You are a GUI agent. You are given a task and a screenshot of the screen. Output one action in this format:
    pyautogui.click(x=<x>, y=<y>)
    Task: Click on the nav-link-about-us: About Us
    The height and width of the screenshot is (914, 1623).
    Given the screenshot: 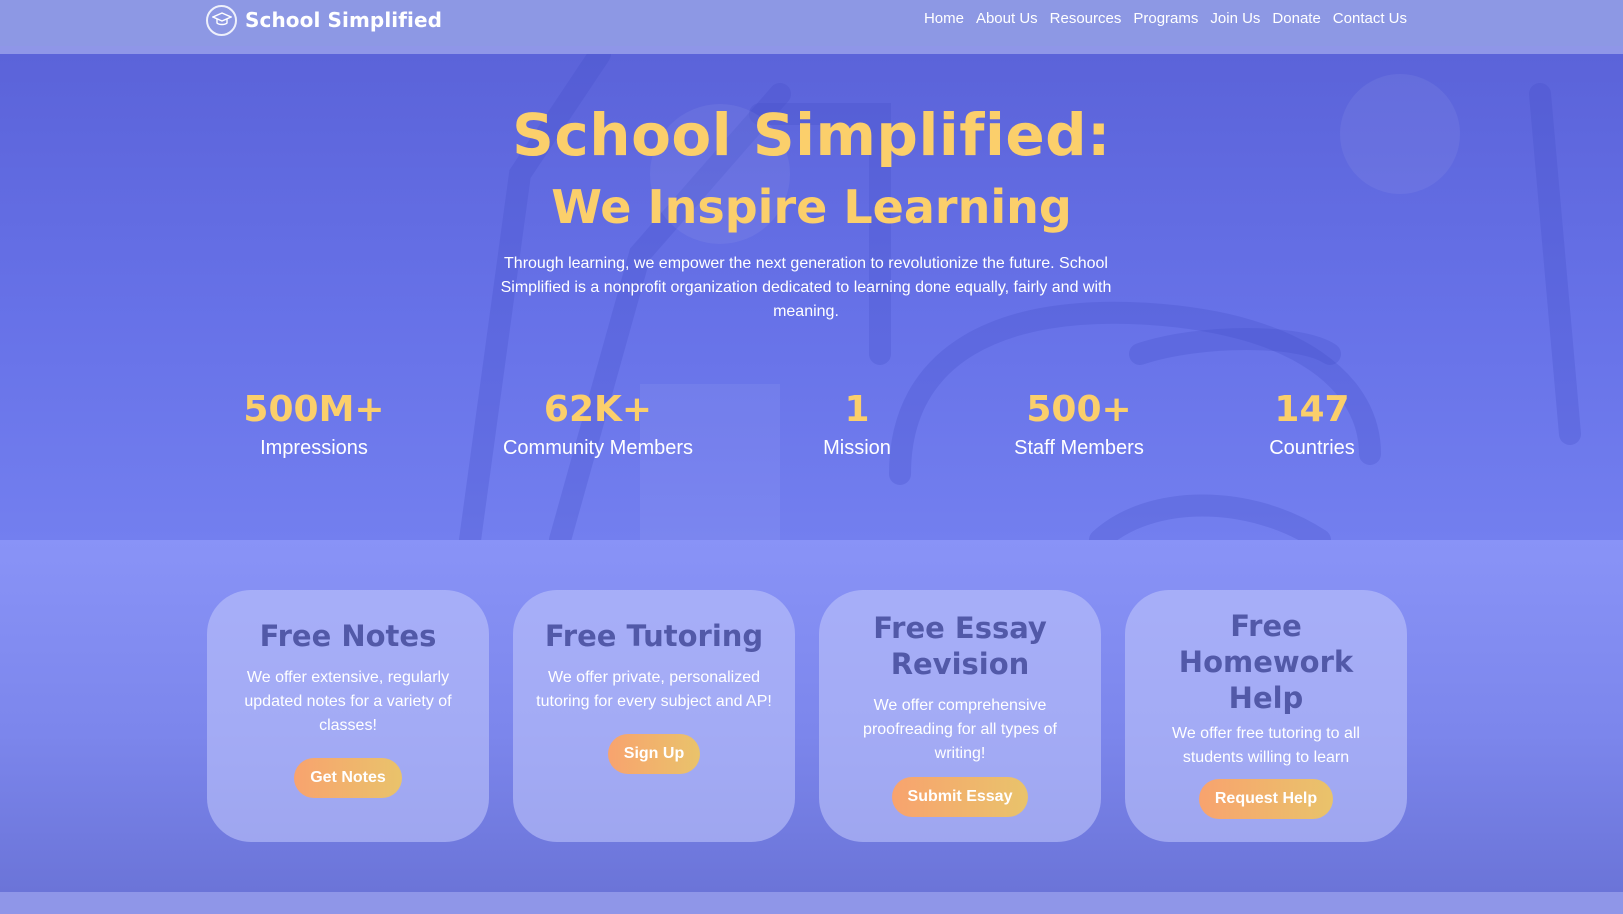 What is the action you would take?
    pyautogui.click(x=1007, y=18)
    